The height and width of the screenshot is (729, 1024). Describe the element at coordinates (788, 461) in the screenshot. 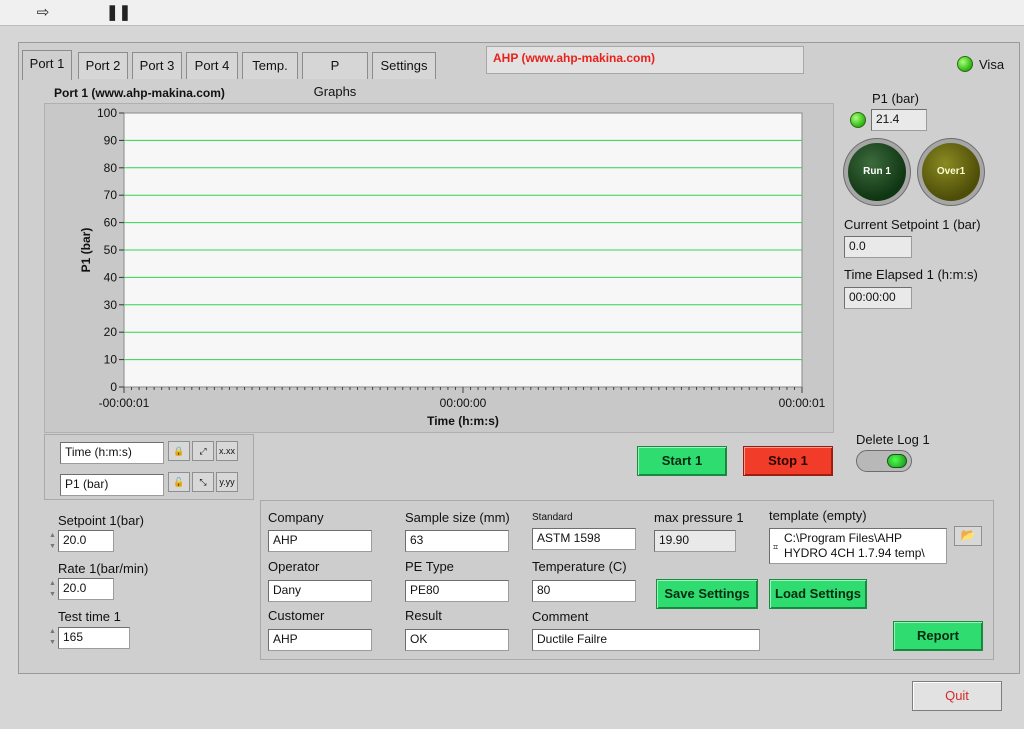

I see `stop-button: Stop 1` at that location.